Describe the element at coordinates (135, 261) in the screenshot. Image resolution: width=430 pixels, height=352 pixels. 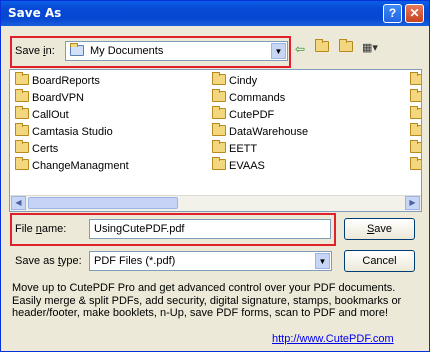
I see `save-as-type-value: PDF Files (*.pdf)` at that location.